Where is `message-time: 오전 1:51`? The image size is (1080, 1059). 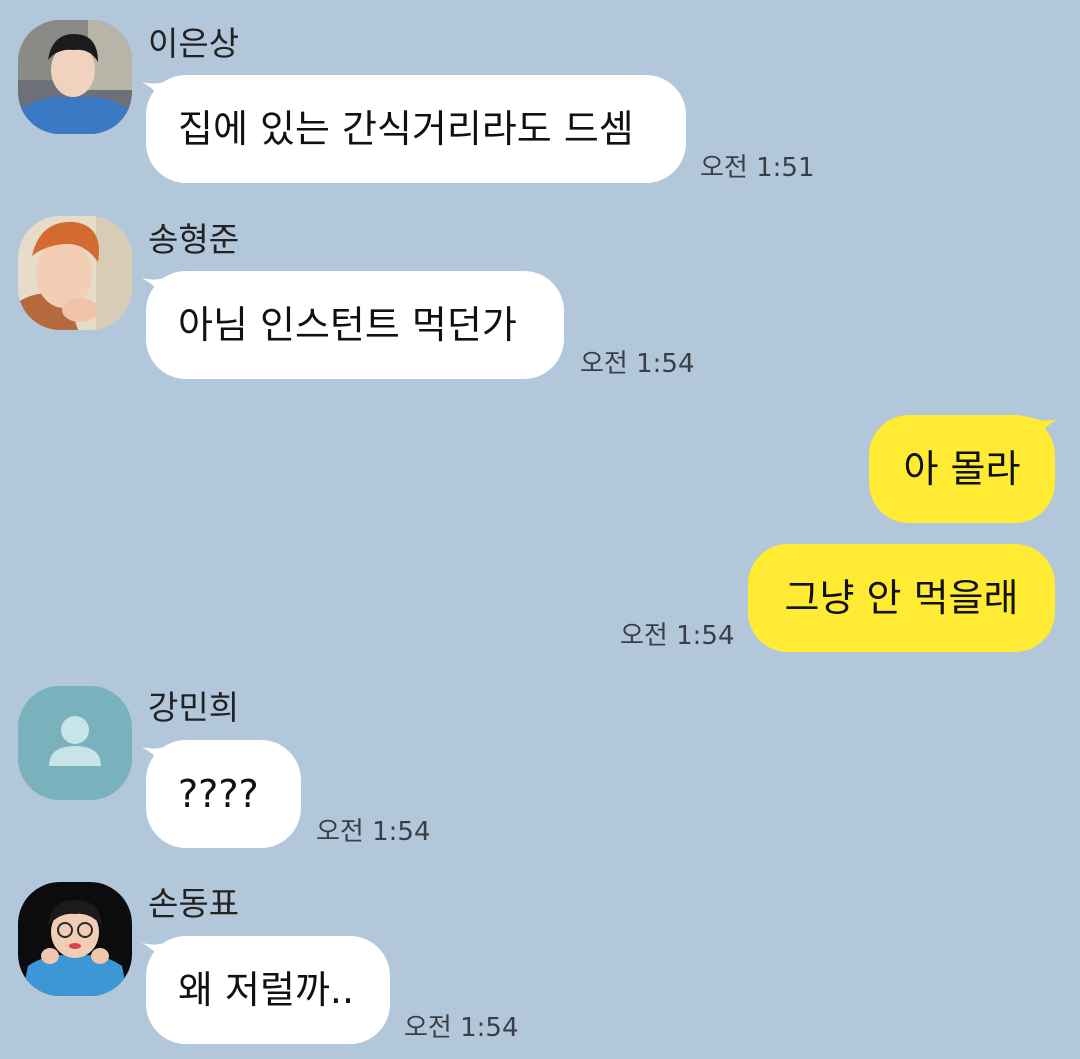
message-time: 오전 1:51 is located at coordinates (757, 168).